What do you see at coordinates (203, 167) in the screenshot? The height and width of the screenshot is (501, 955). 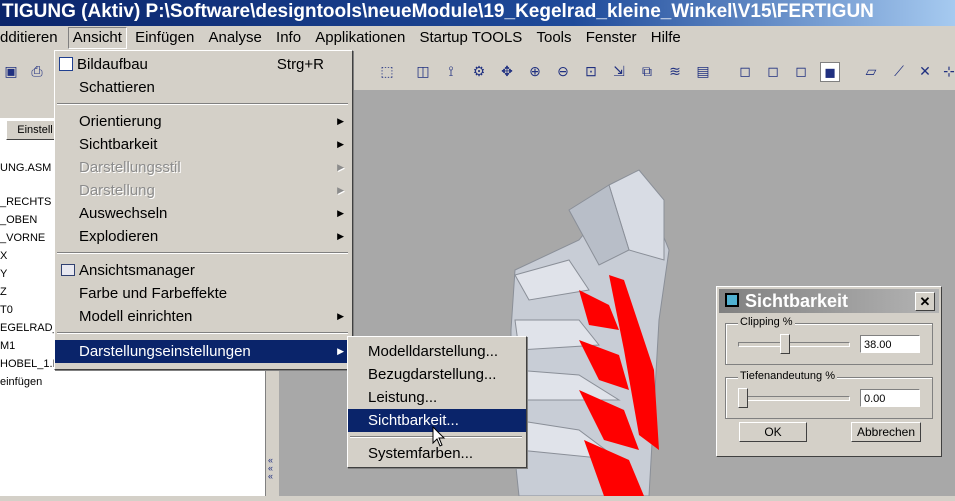 I see `menu-item-darstellungsstil: Darstellungsstil ▶` at bounding box center [203, 167].